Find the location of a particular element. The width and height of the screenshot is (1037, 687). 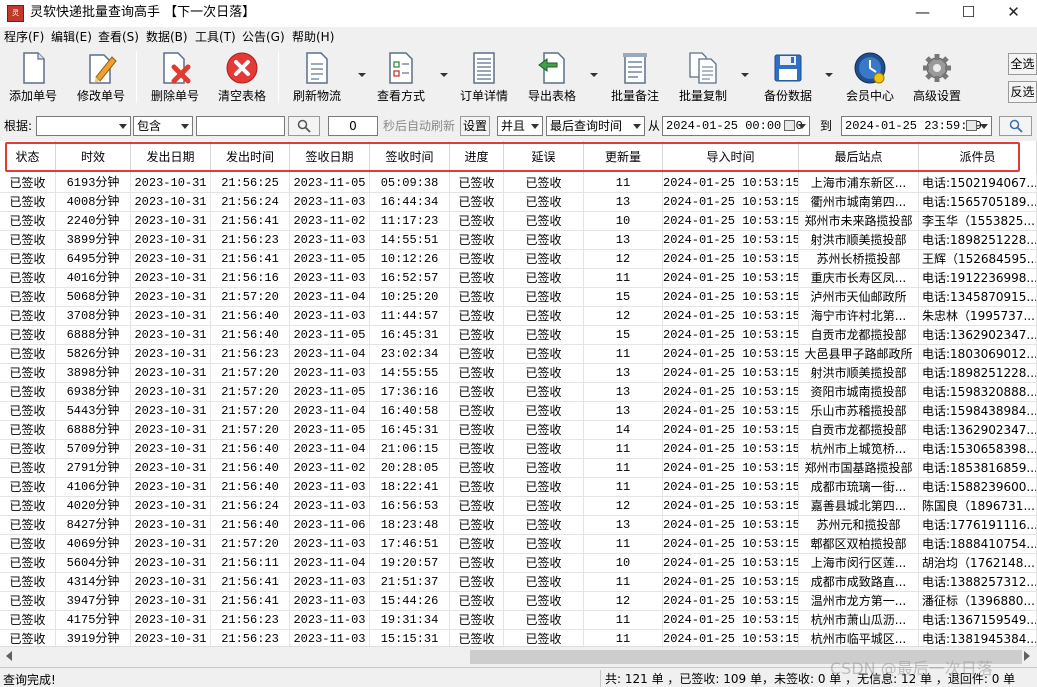

delete-order-button: 删除单号 is located at coordinates (175, 78).